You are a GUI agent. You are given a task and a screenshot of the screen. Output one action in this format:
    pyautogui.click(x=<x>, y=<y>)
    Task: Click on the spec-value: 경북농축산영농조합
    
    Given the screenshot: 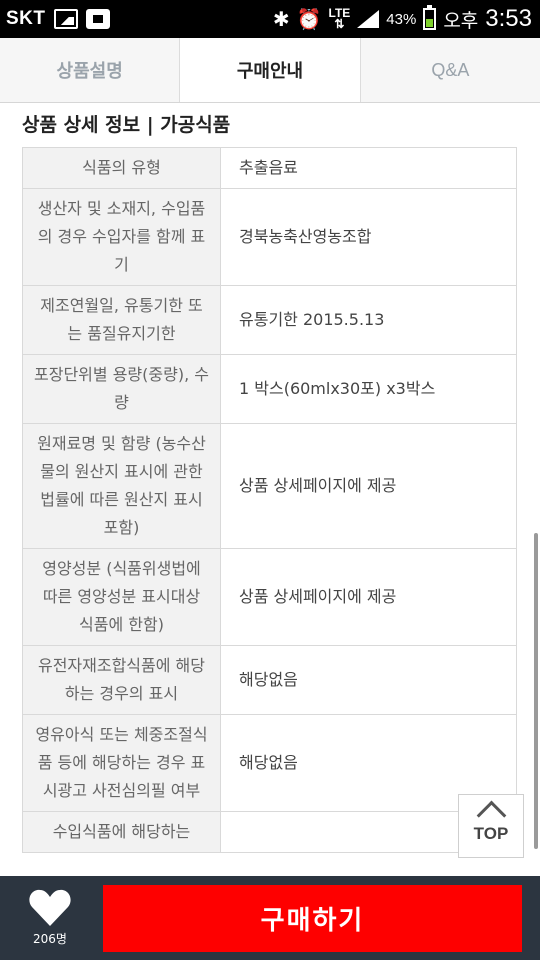 What is the action you would take?
    pyautogui.click(x=368, y=237)
    